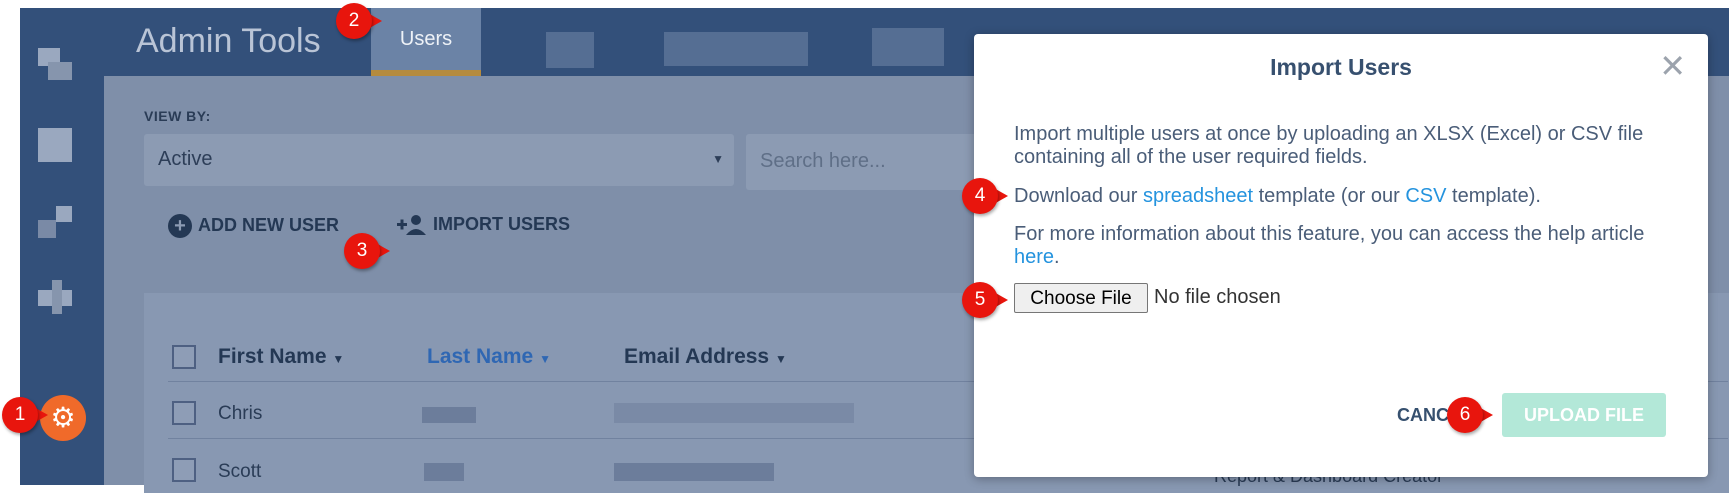  I want to click on upload-file-button: UPLOAD FILE, so click(1584, 415).